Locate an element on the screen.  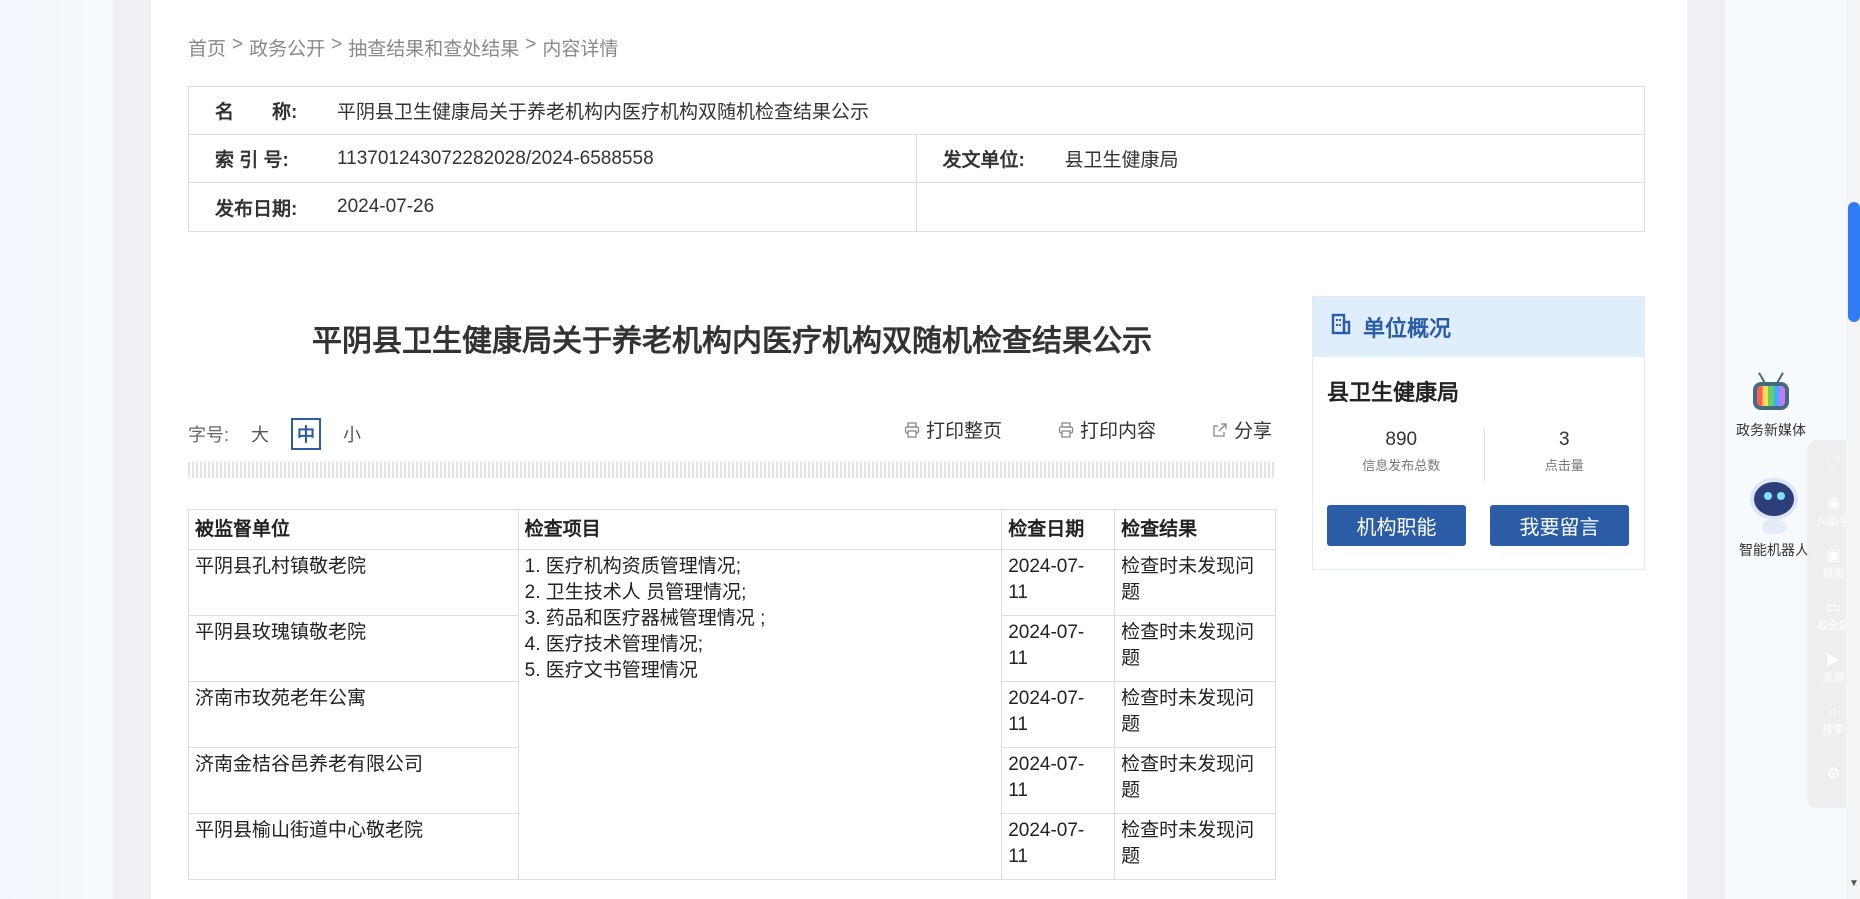
inspection-item: 2. 卫生技术人 员管理情况; is located at coordinates (635, 592).